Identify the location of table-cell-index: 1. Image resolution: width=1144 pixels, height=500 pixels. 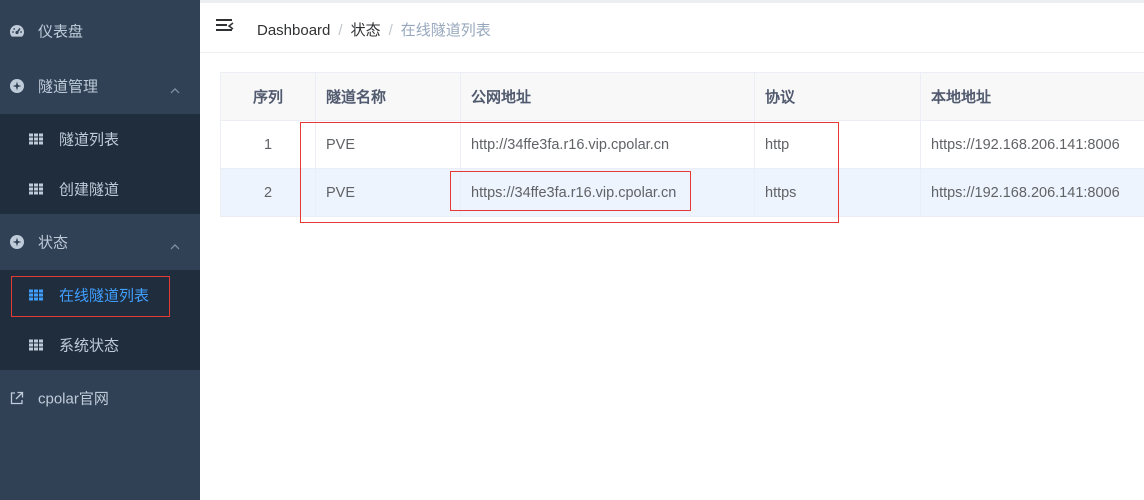
(268, 144).